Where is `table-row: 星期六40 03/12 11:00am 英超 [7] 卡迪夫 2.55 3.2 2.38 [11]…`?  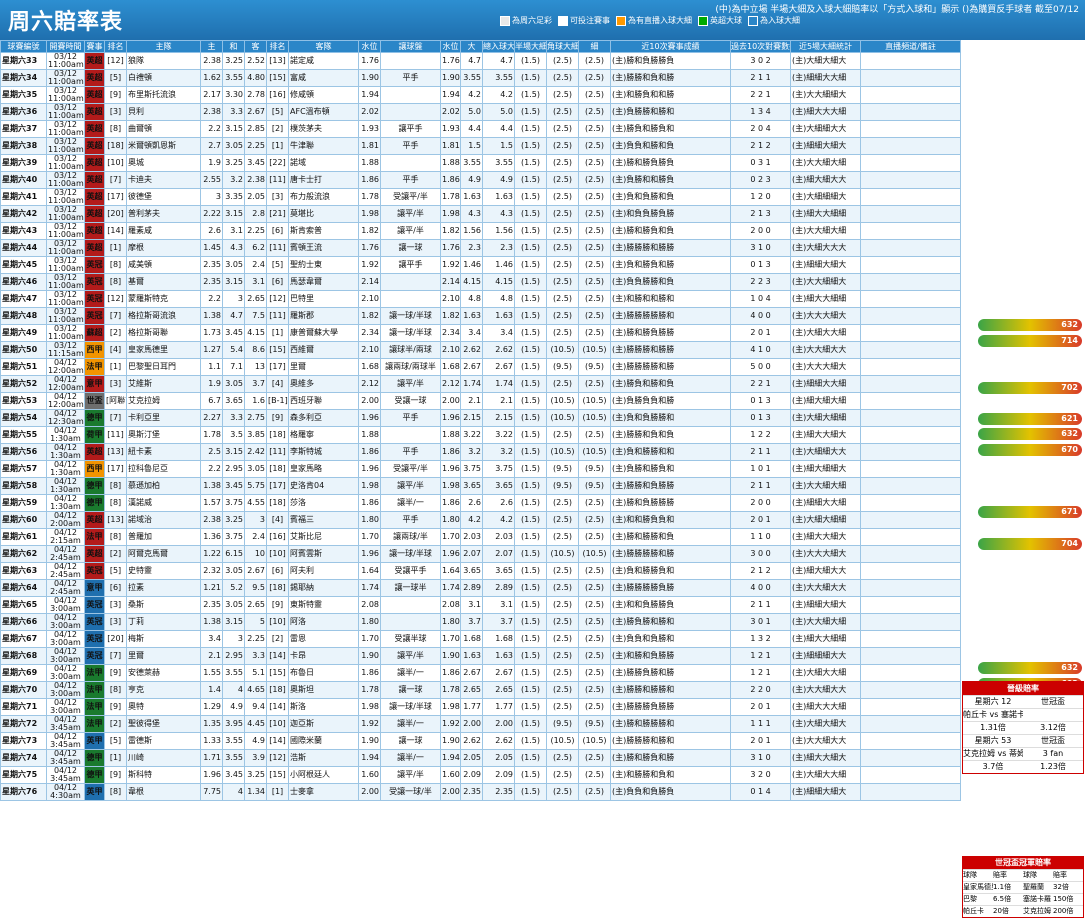 table-row: 星期六40 03/12 11:00am 英超 [7] 卡迪夫 2.55 3.2 2.38 [11]… is located at coordinates (480, 180).